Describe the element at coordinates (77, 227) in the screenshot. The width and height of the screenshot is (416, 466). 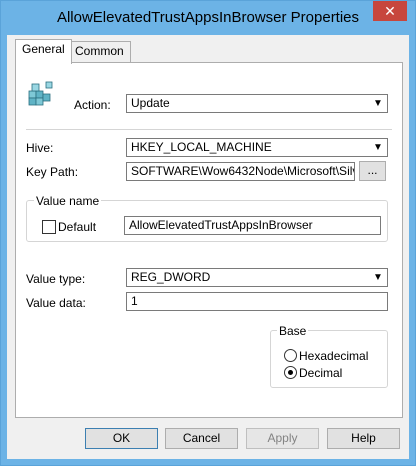
I see `default-label: Default` at that location.